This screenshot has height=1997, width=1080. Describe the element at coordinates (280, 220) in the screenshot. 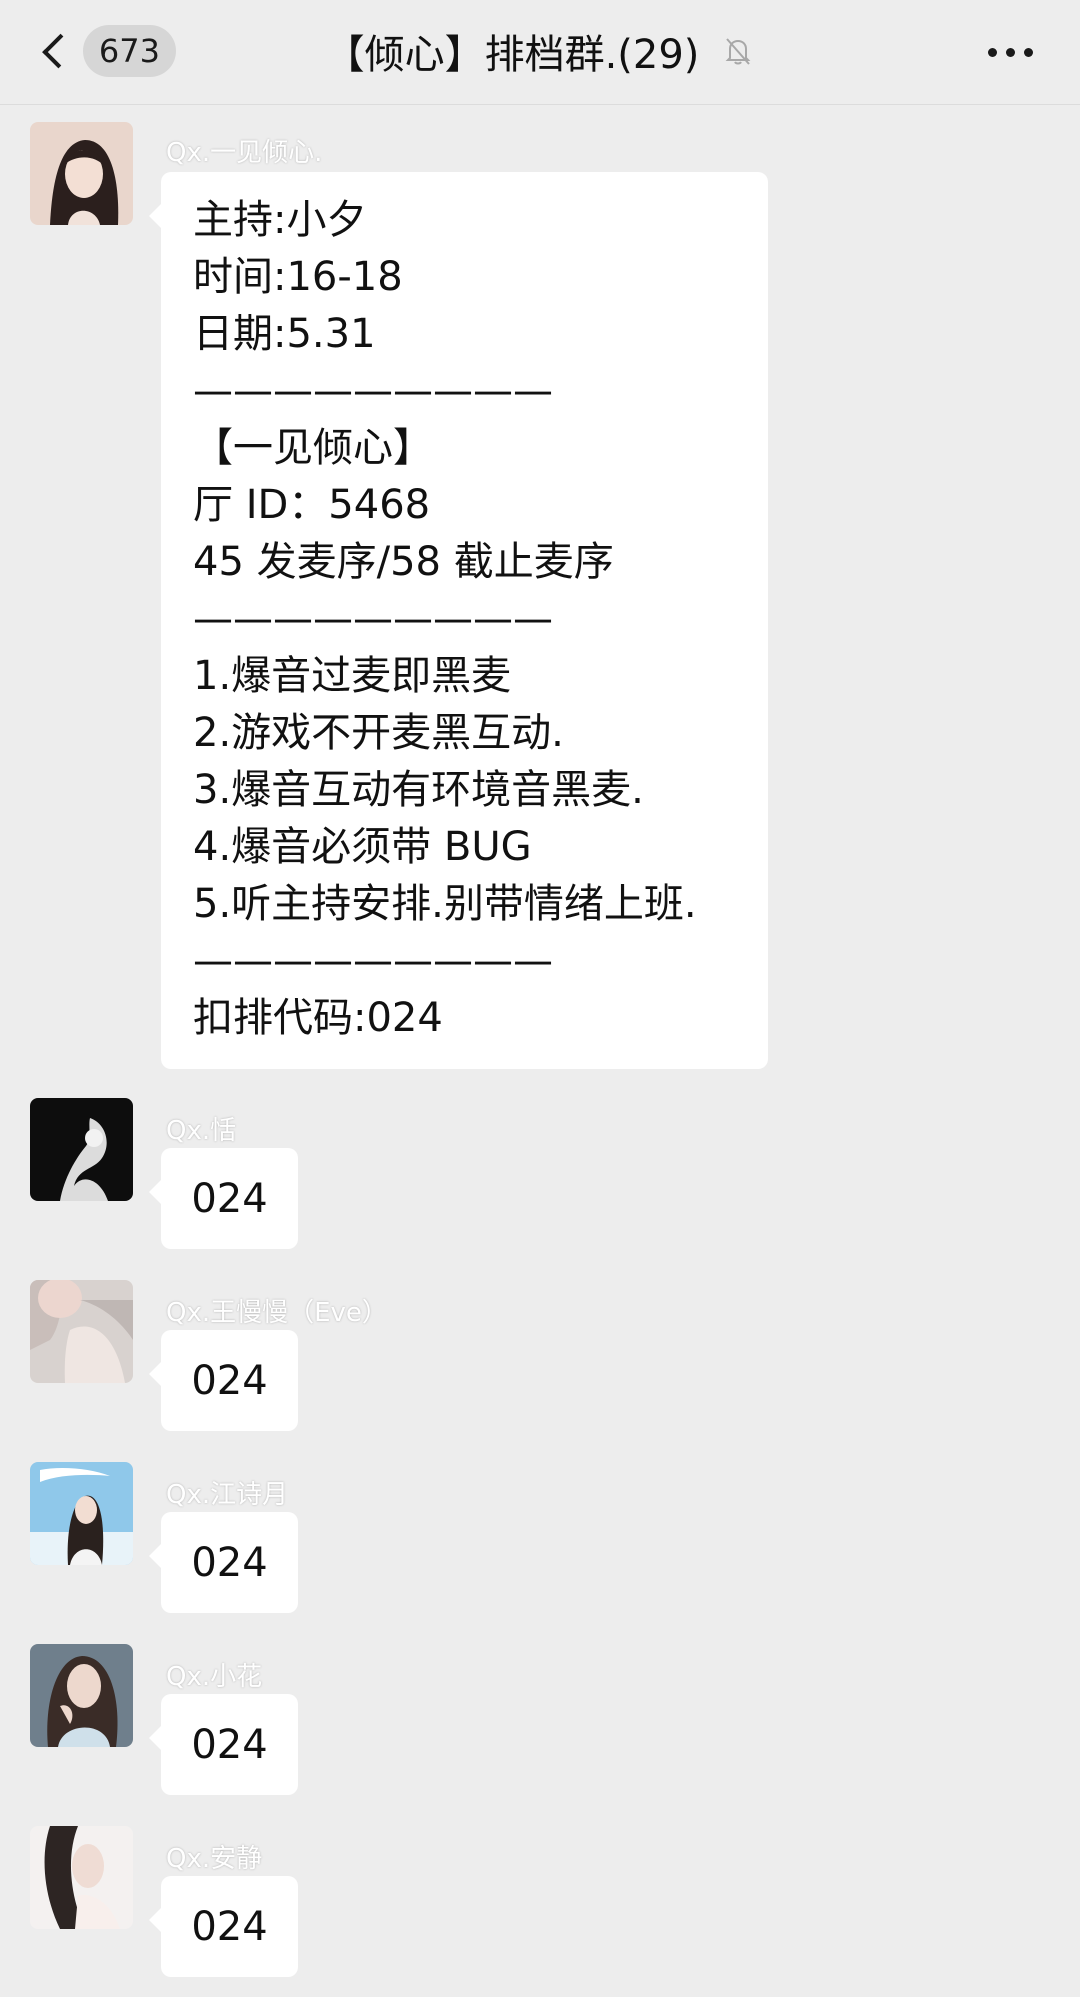

I see `message-line: 主持:小夕` at that location.